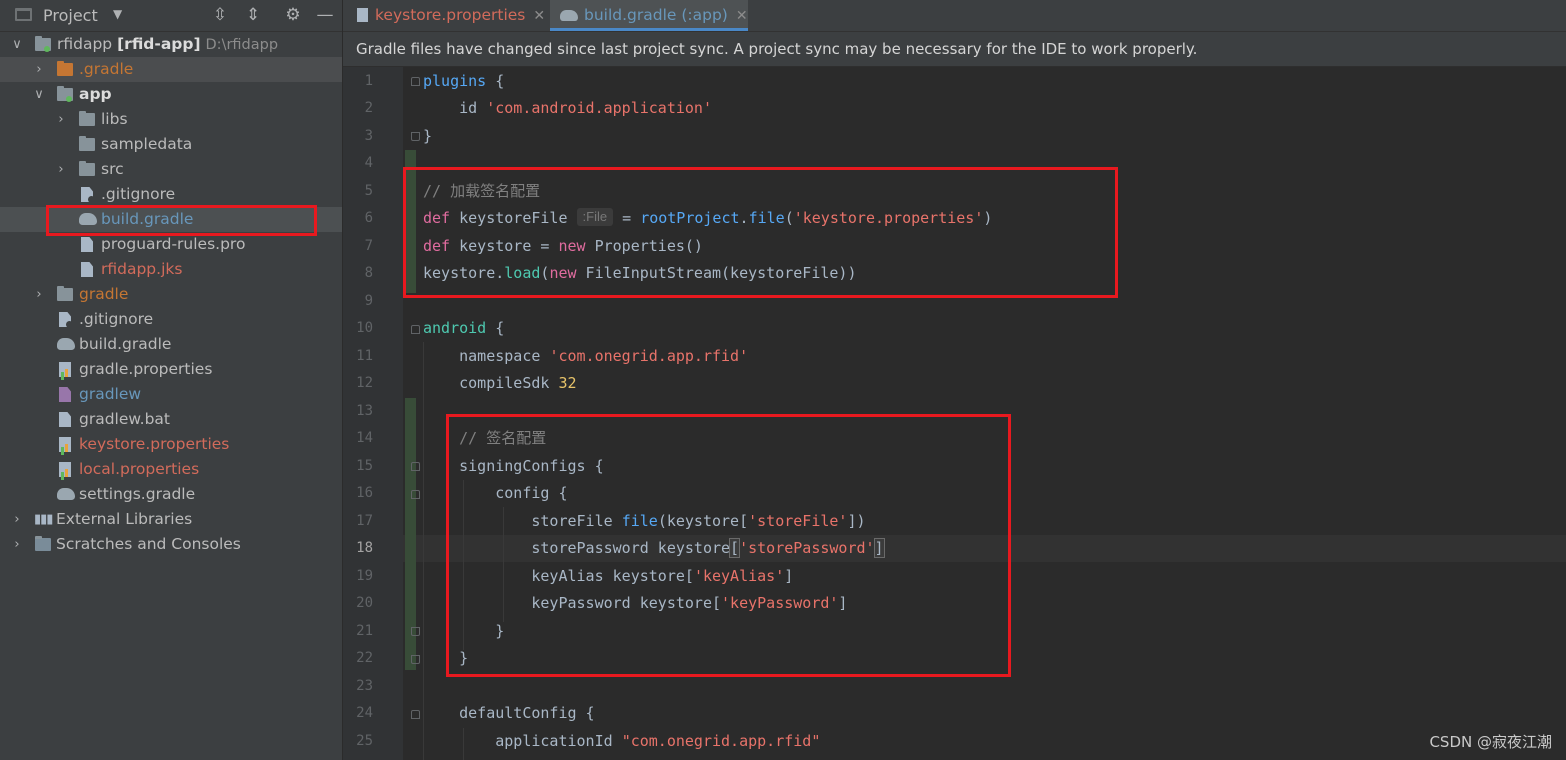  Describe the element at coordinates (171, 294) in the screenshot. I see `tree-item-gradle-folder: › gradle` at that location.